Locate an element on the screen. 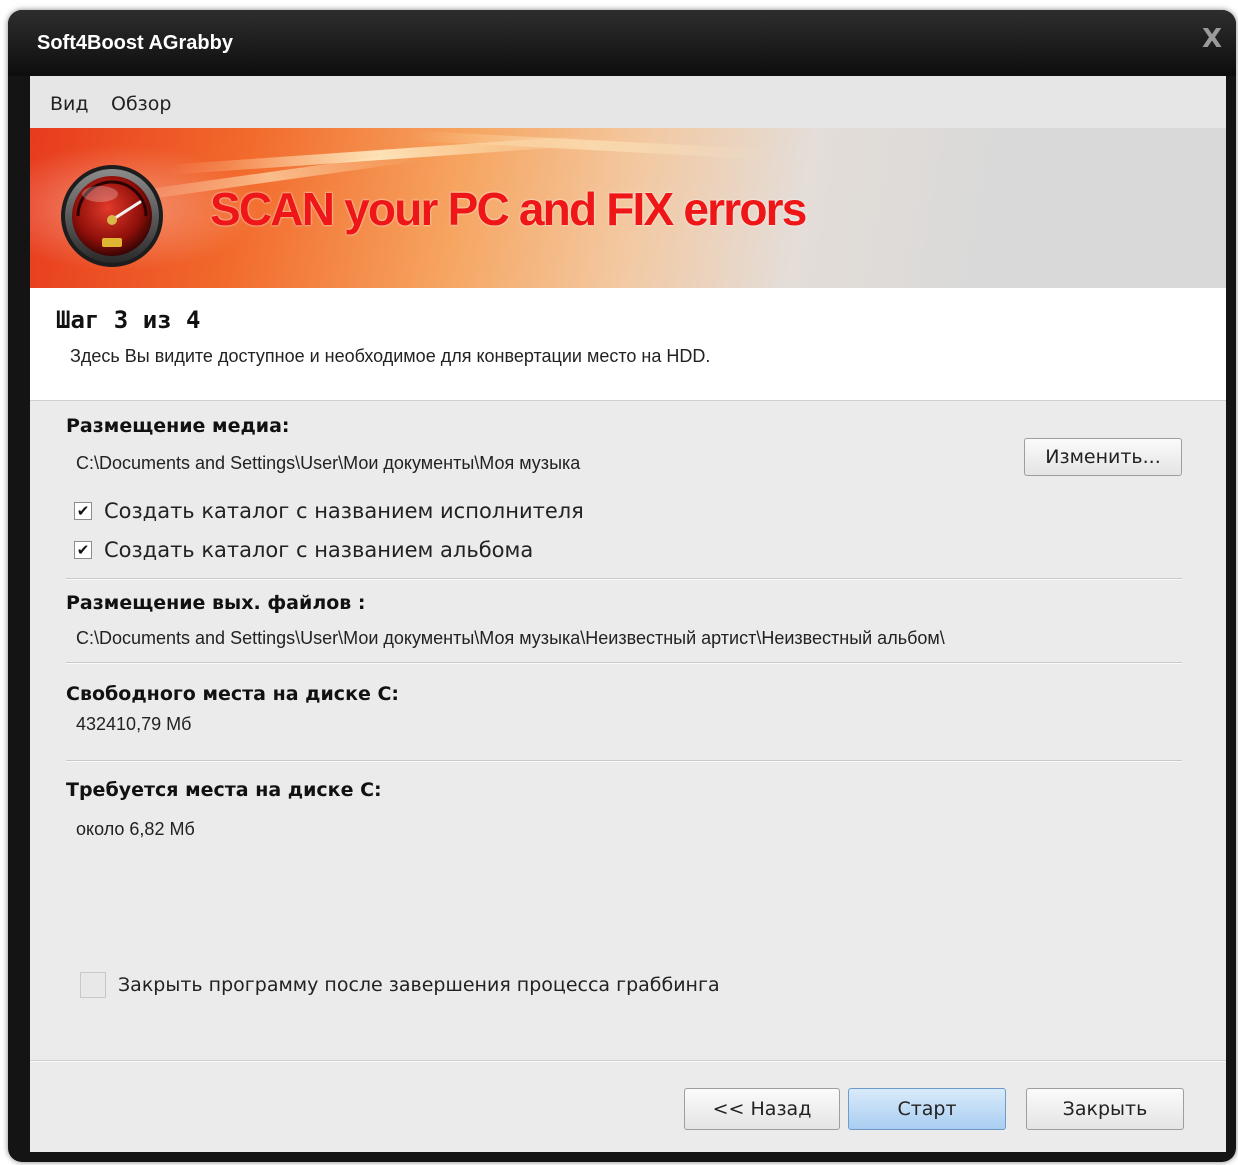  checkbox-label: Создать каталог с названием исполнителя is located at coordinates (344, 511).